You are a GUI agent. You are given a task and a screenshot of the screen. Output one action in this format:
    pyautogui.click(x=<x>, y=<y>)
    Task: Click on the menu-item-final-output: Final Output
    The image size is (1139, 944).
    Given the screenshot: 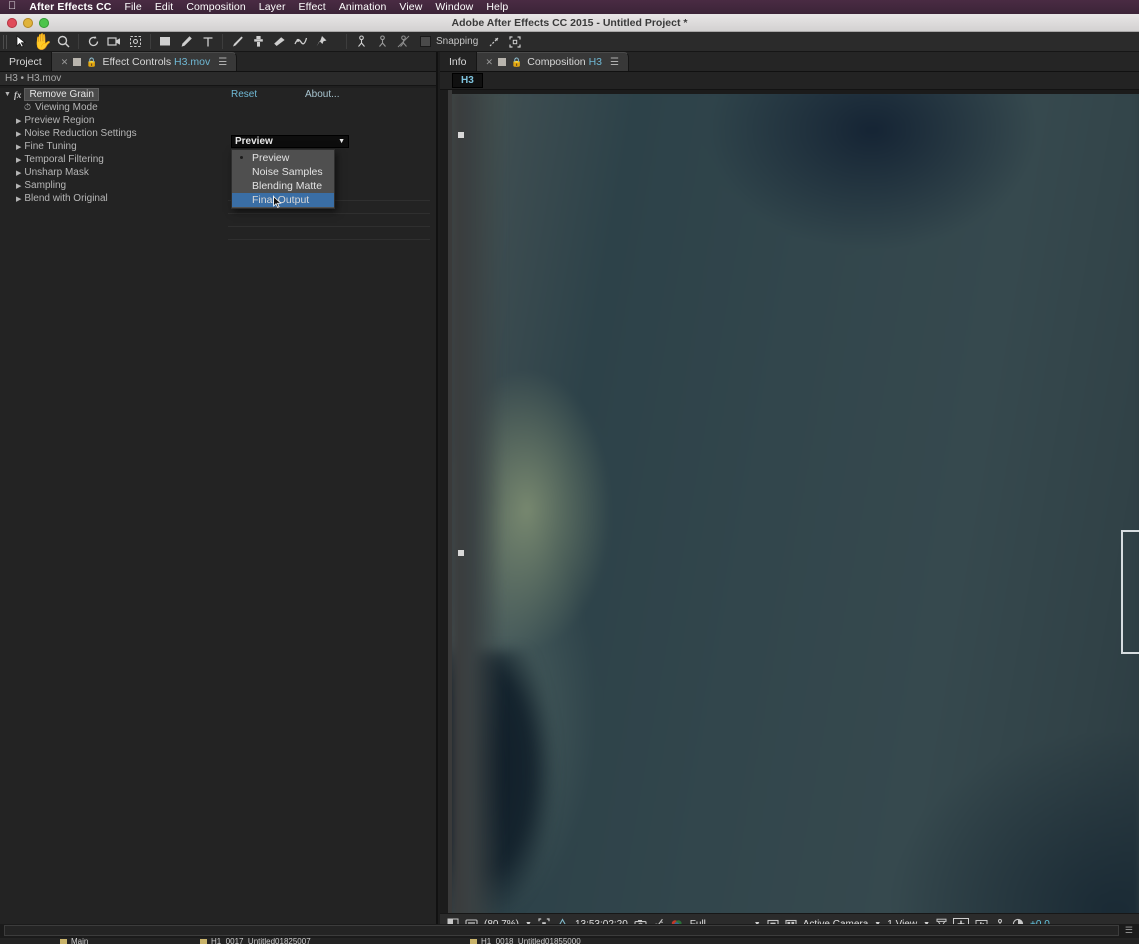 What is the action you would take?
    pyautogui.click(x=283, y=200)
    